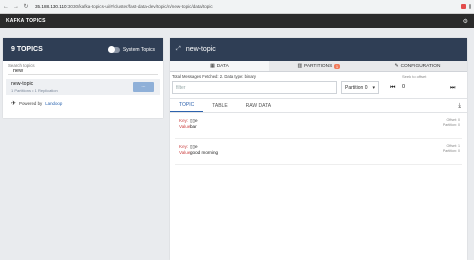 The height and width of the screenshot is (260, 474). Describe the element at coordinates (113, 49) in the screenshot. I see `toggle-switch` at that location.